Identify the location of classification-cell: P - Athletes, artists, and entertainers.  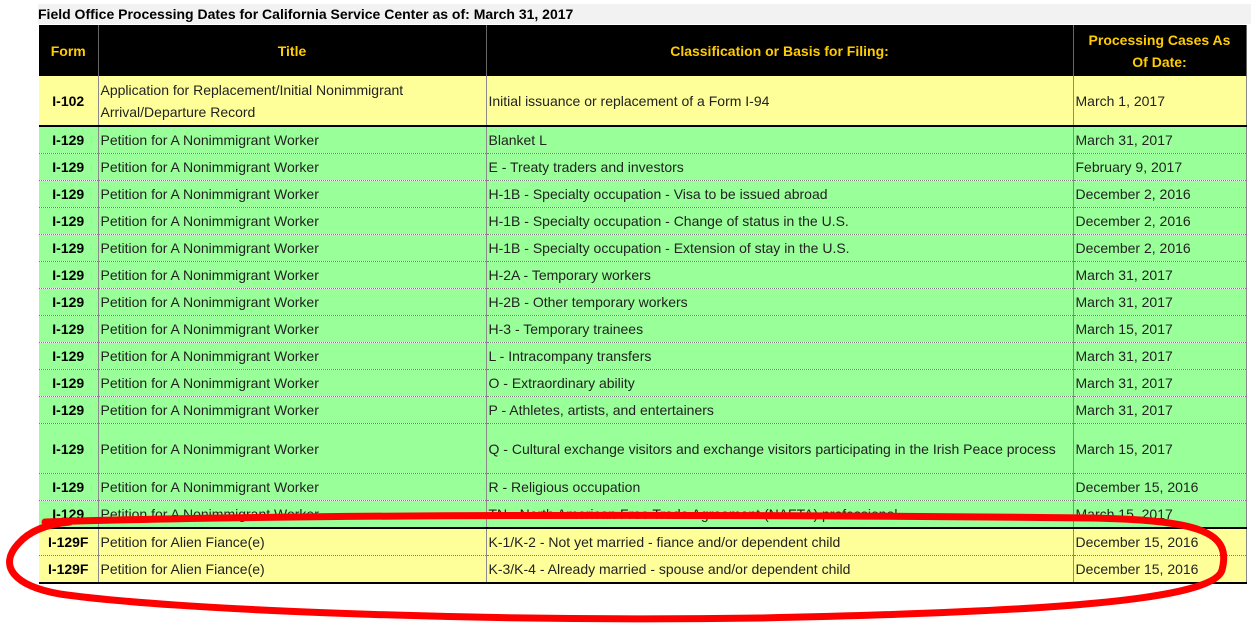
(780, 410).